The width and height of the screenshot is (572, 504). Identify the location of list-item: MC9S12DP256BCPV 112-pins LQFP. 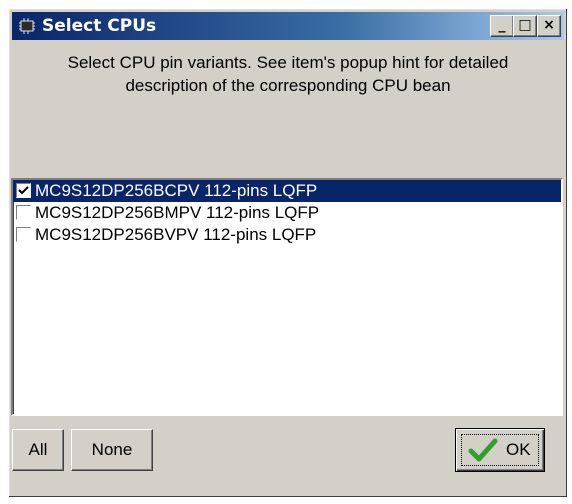
(287, 191).